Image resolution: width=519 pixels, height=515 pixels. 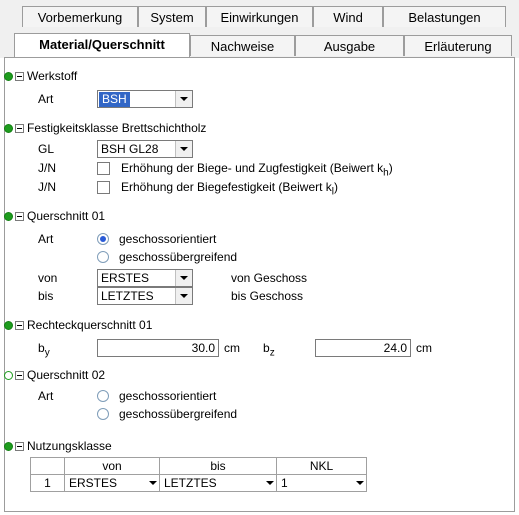 I want to click on by-label: by, so click(x=44, y=350).